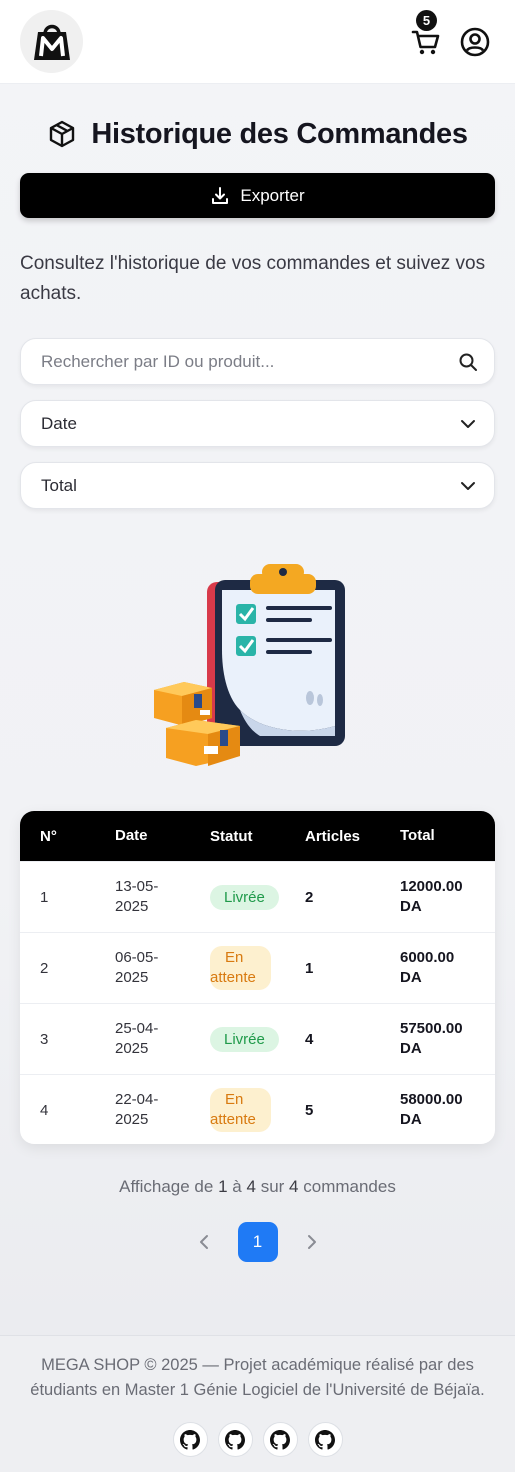 This screenshot has width=515, height=1472. I want to click on chevron-left-icon, so click(203, 1242).